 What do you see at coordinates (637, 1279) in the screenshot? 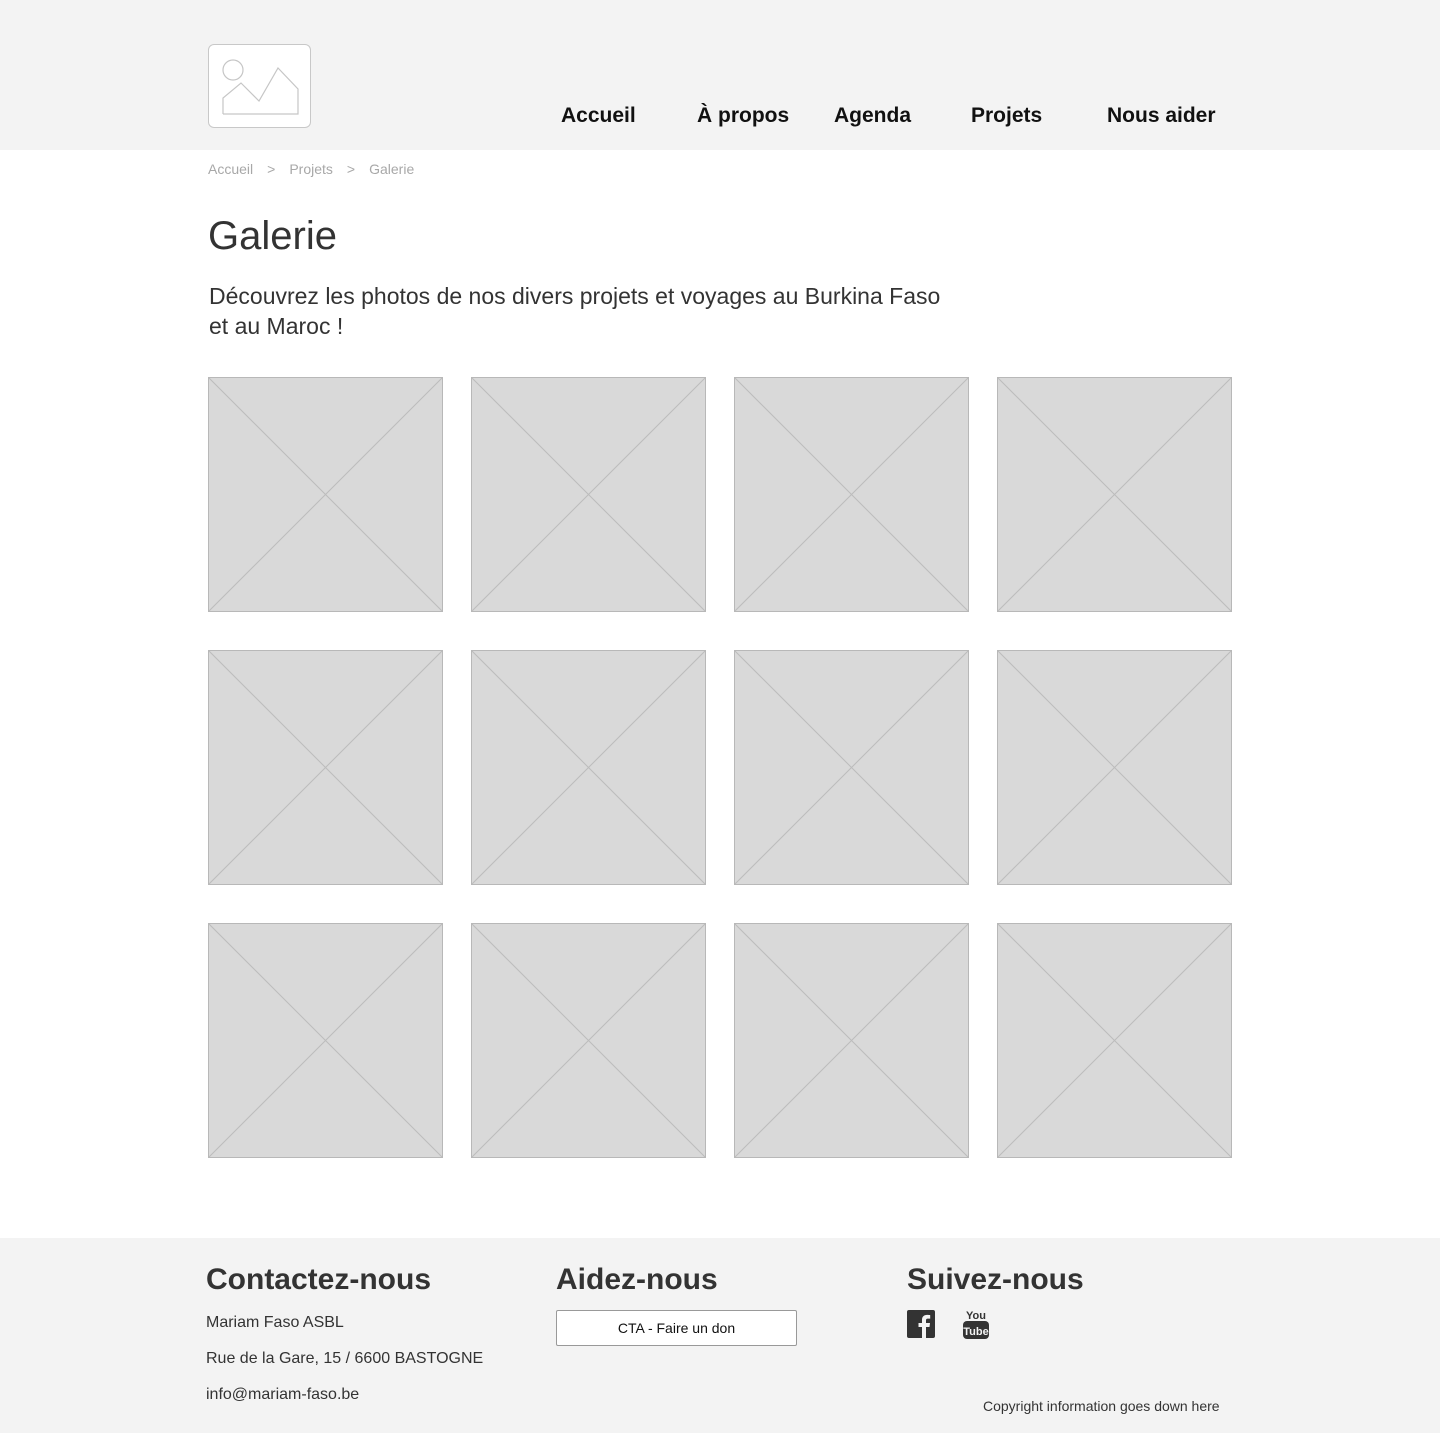
I see `help-heading: Aidez-nous` at bounding box center [637, 1279].